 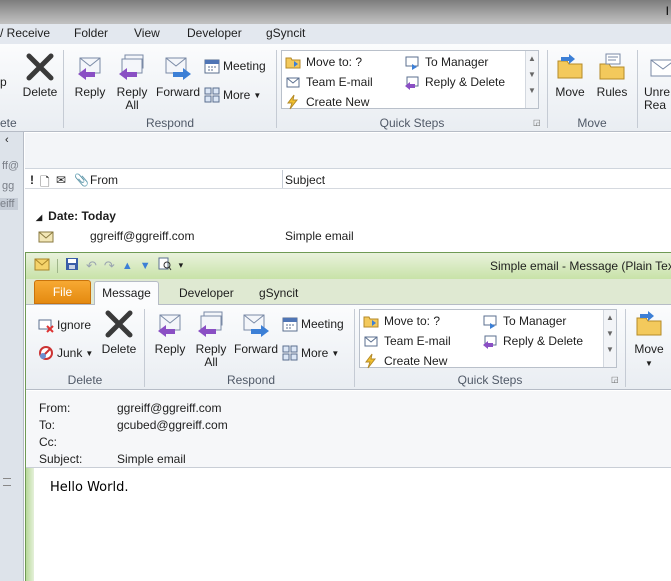 What do you see at coordinates (30, 524) in the screenshot?
I see `window-edge` at bounding box center [30, 524].